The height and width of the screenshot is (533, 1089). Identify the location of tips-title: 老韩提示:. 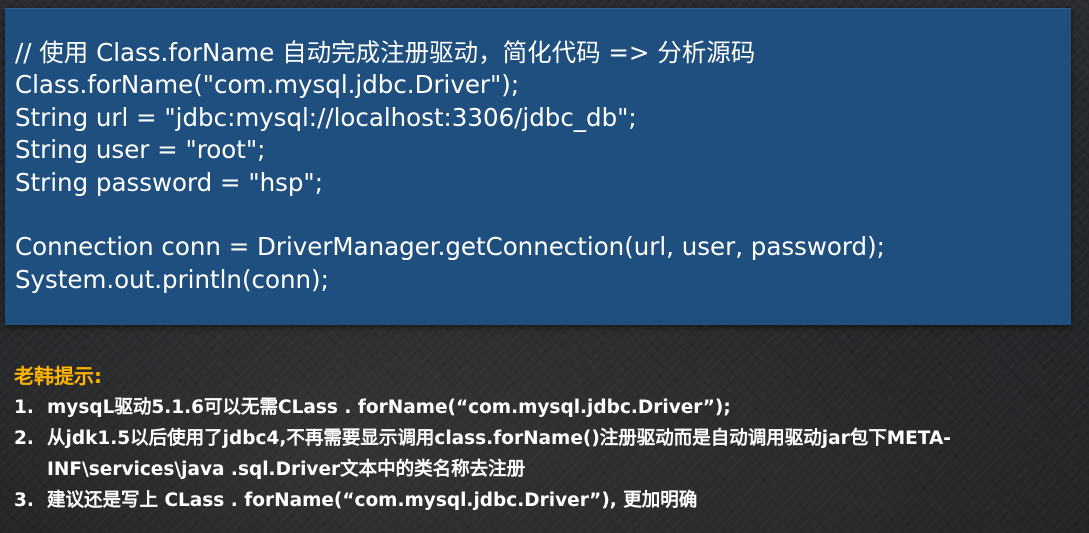
(58, 376).